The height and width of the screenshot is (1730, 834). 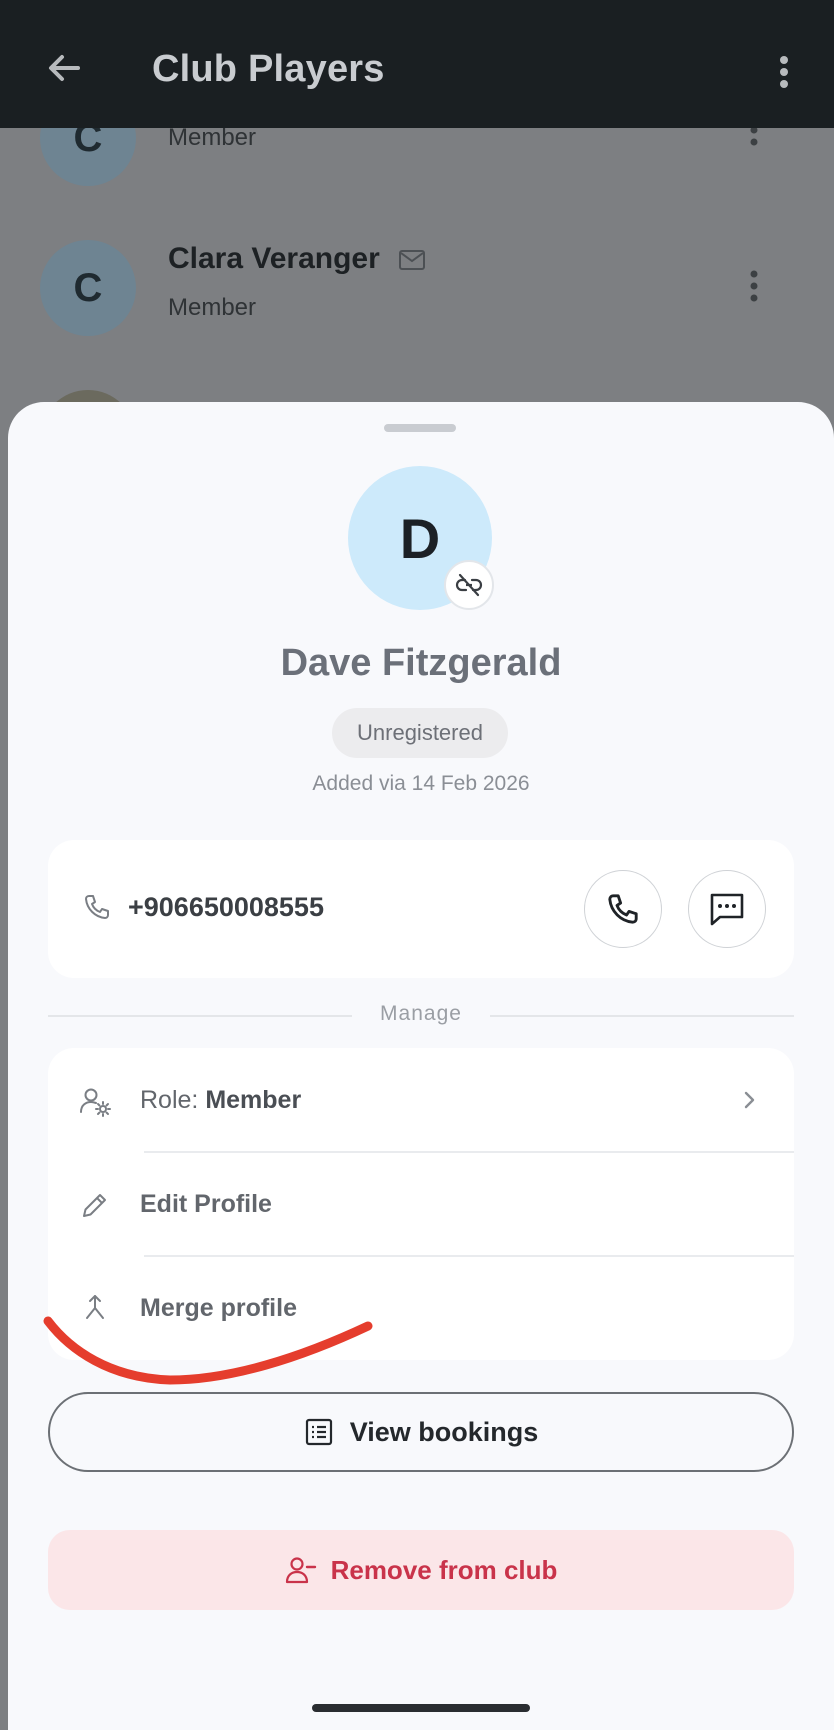 I want to click on contact-card: +906650008555, so click(x=421, y=909).